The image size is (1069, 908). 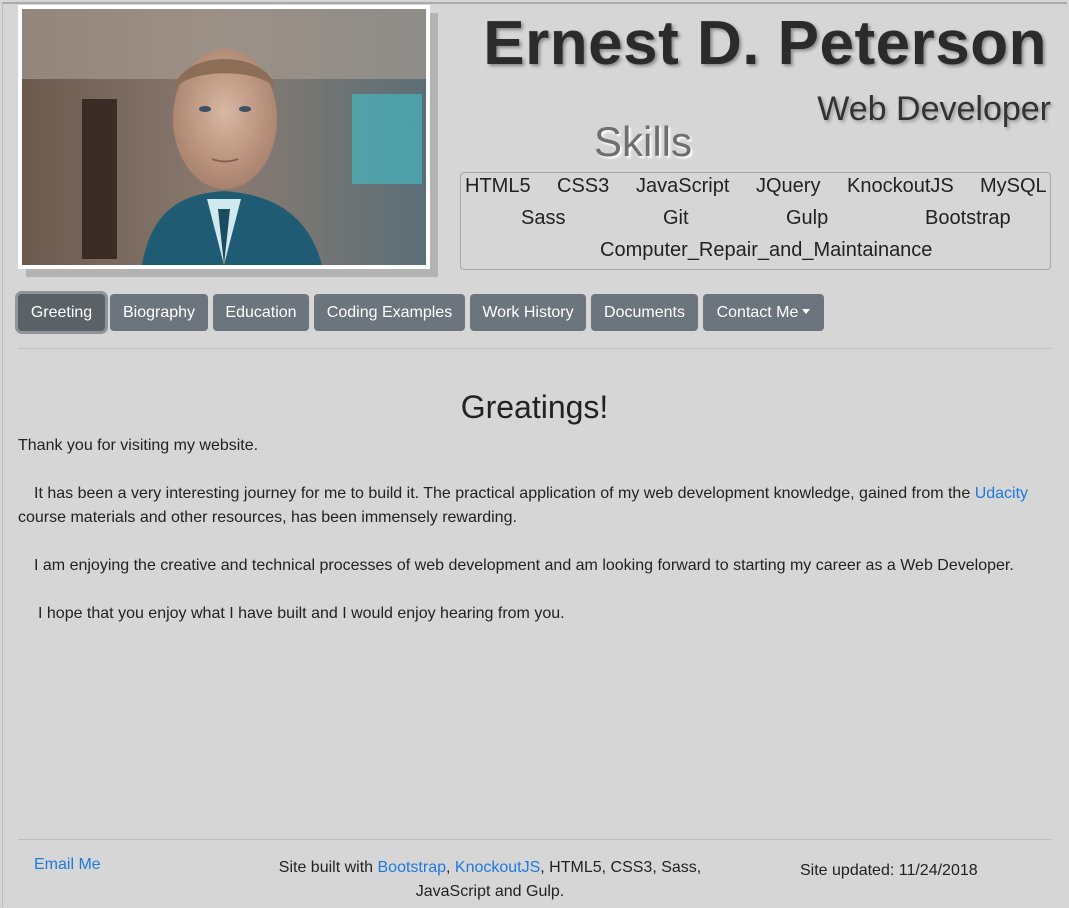 What do you see at coordinates (766, 250) in the screenshot?
I see `skill-item: Computer_Repair_and_Maintainance` at bounding box center [766, 250].